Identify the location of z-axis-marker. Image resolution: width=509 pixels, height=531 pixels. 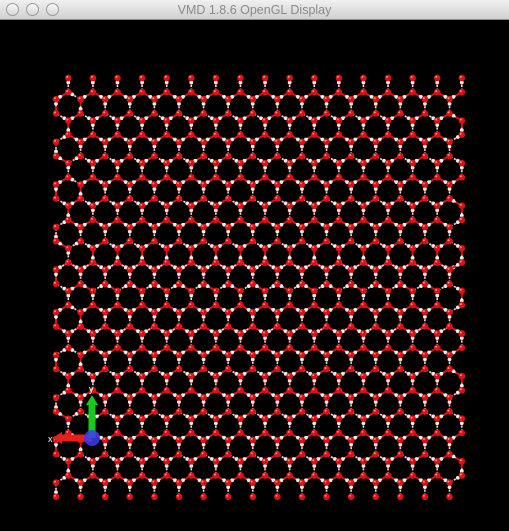
(92, 438).